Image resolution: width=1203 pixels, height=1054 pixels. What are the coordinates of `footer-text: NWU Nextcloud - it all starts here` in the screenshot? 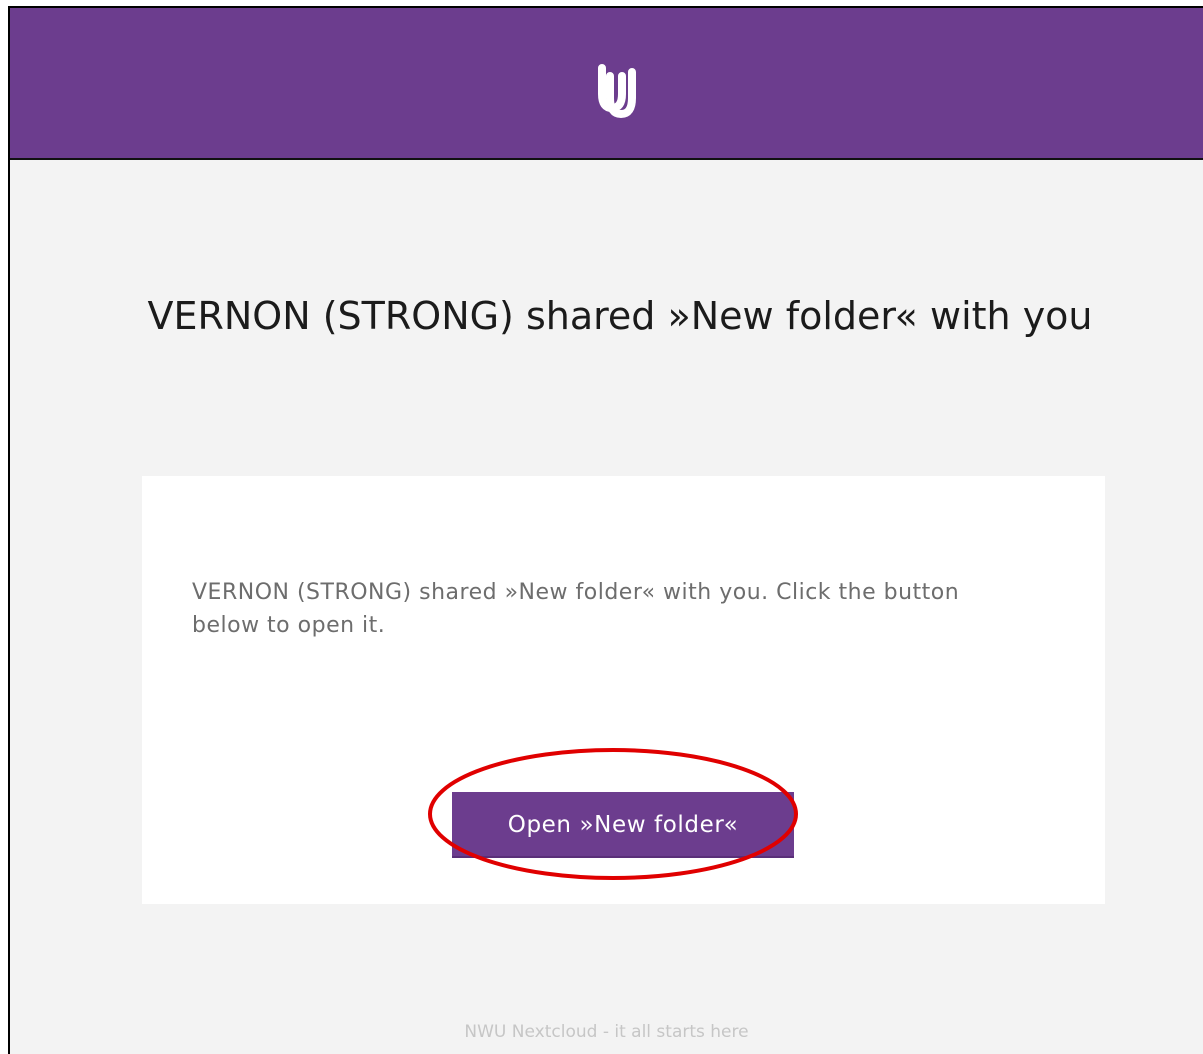 It's located at (606, 1032).